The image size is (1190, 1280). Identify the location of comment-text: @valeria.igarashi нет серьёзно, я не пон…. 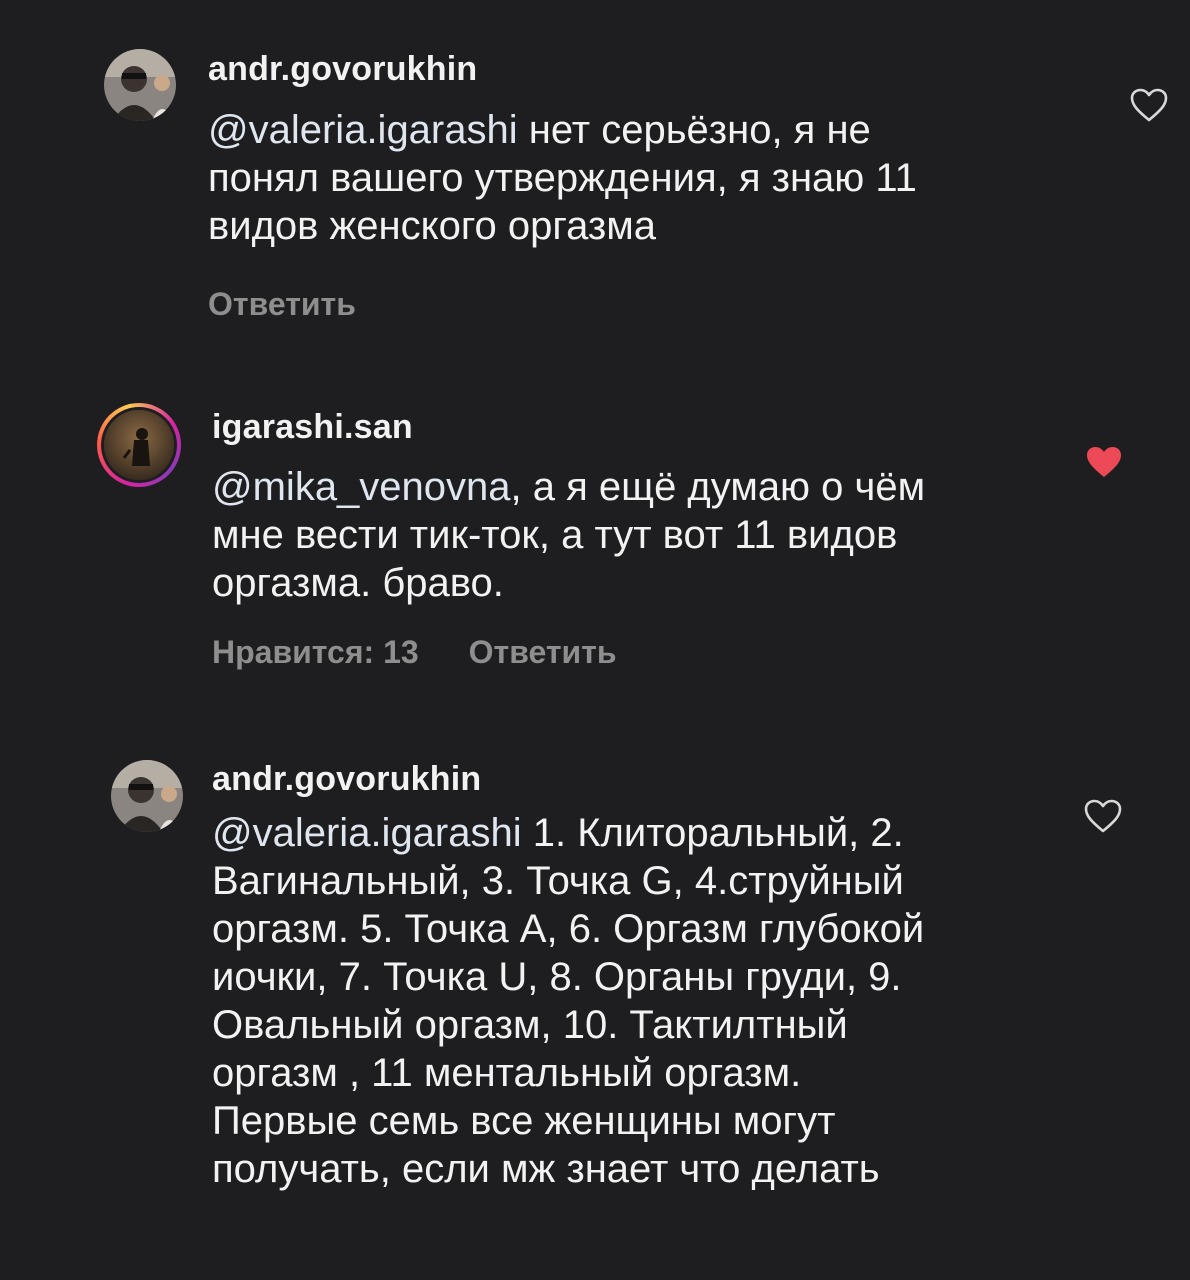
(648, 178).